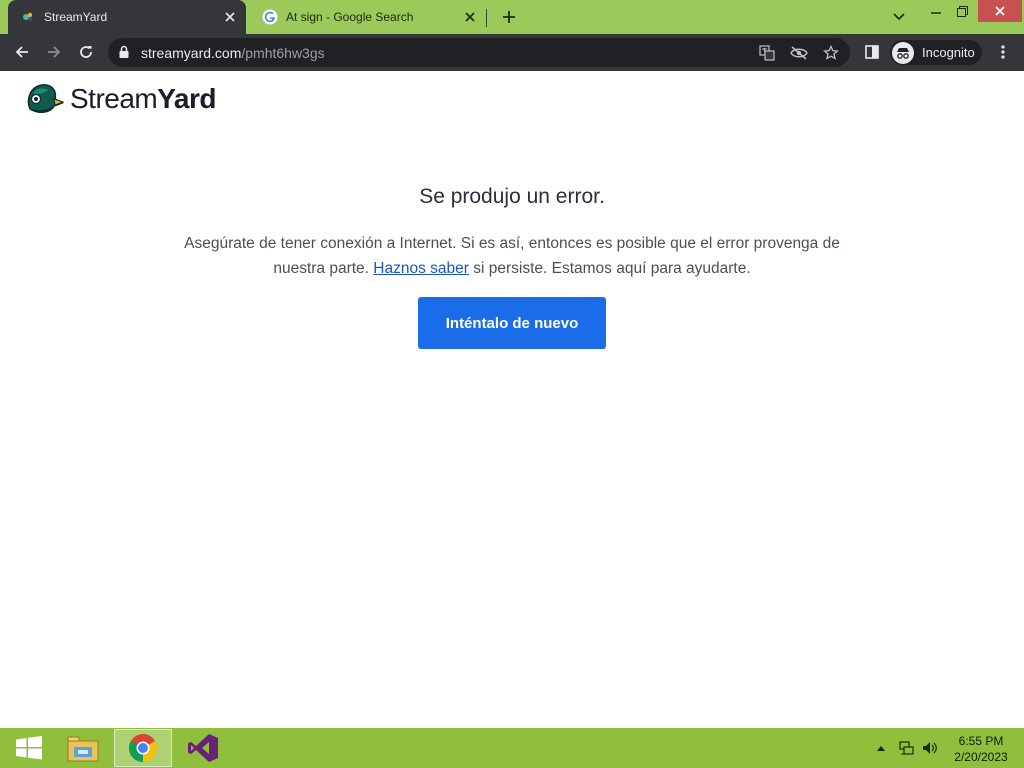  I want to click on brand-wordmark: StreamYard, so click(143, 99).